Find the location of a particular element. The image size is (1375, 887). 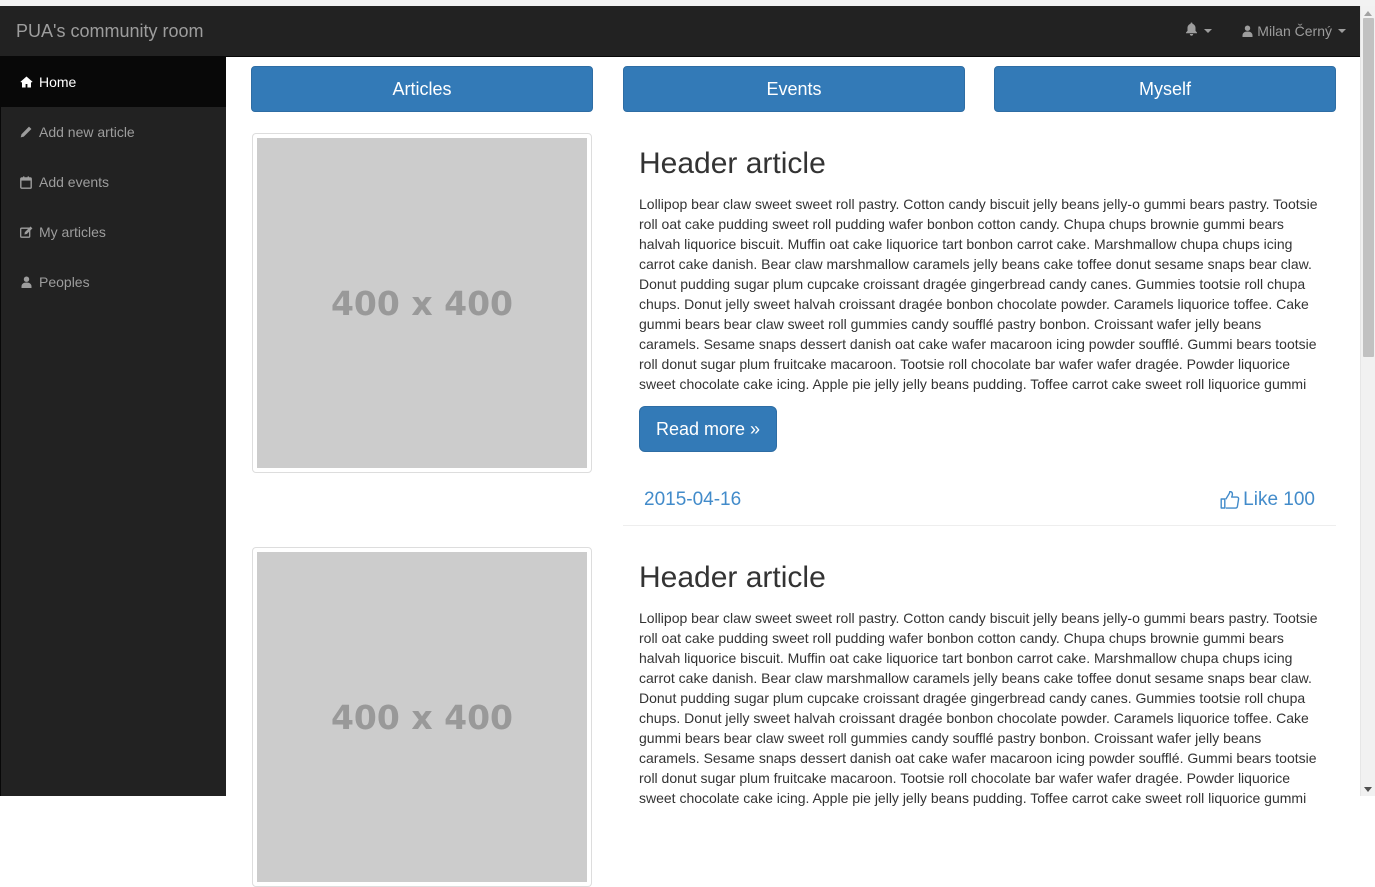

user-name: Milan Černý is located at coordinates (1294, 30).